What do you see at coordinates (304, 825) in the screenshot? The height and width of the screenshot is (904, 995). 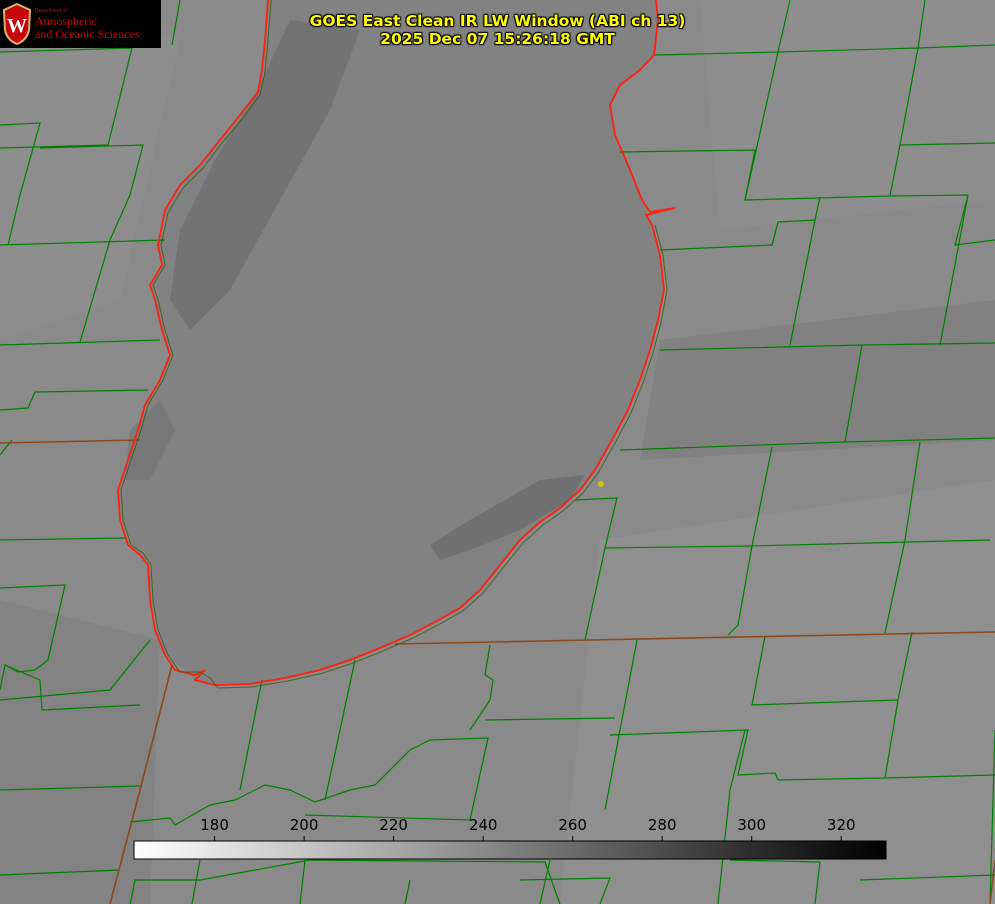 I see `colorbar-tick-label: 200` at bounding box center [304, 825].